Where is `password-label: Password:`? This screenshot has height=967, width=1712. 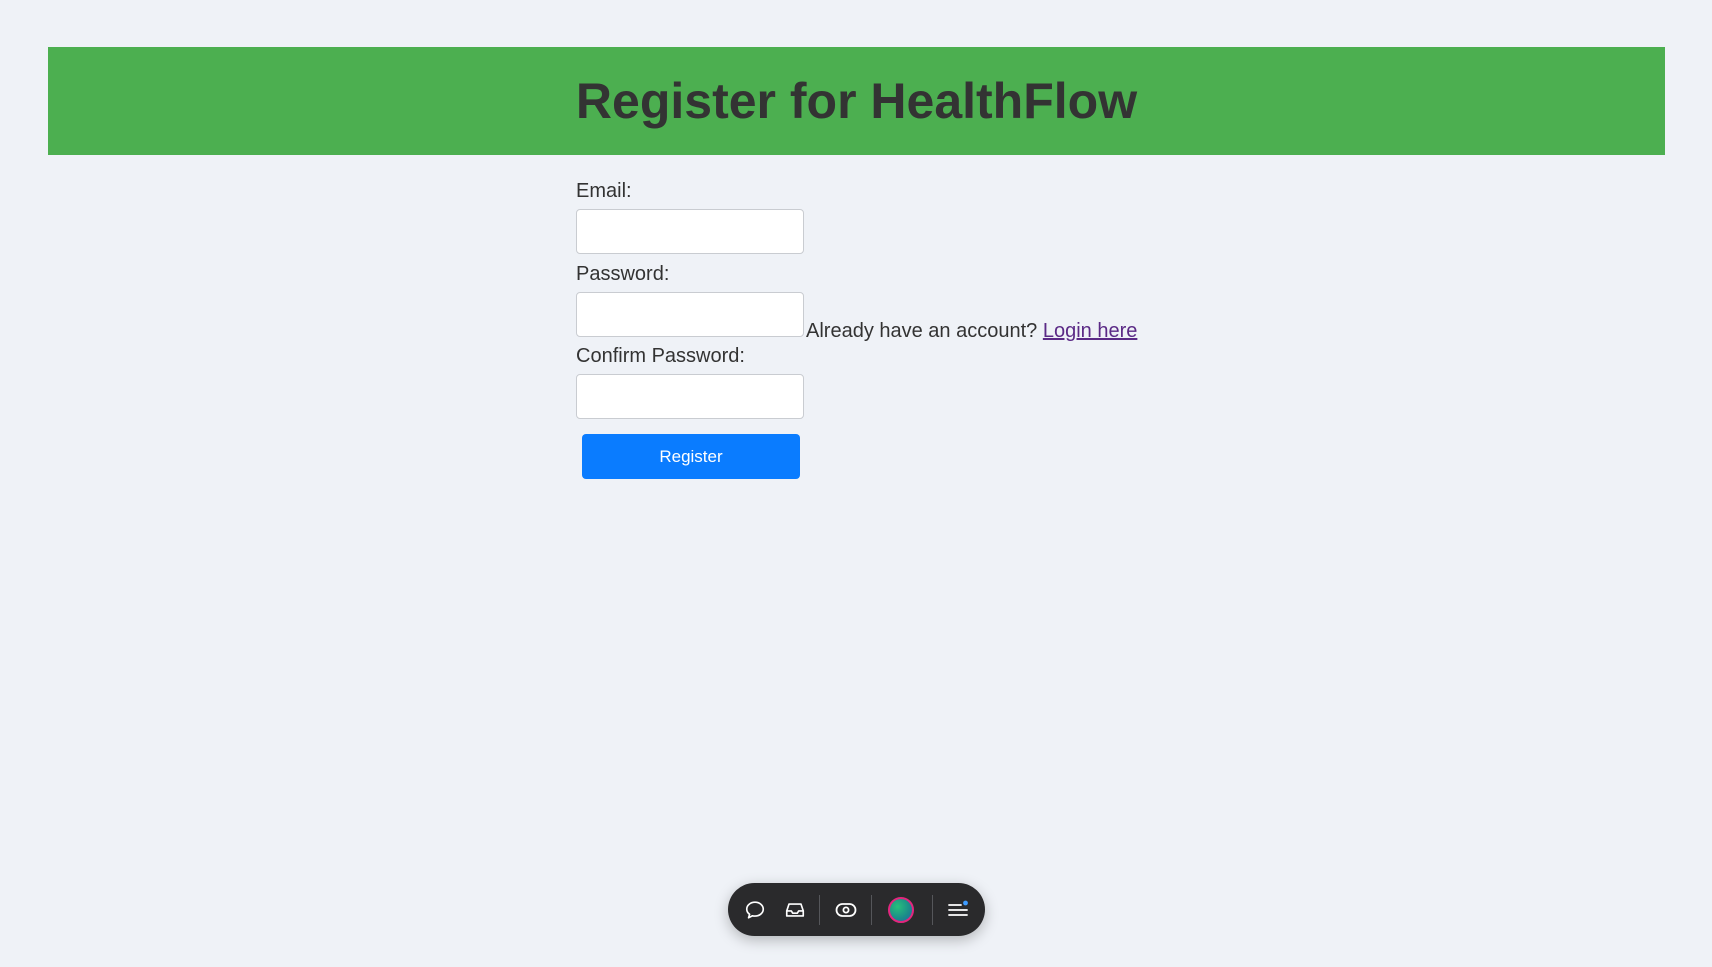
password-label: Password: is located at coordinates (623, 274).